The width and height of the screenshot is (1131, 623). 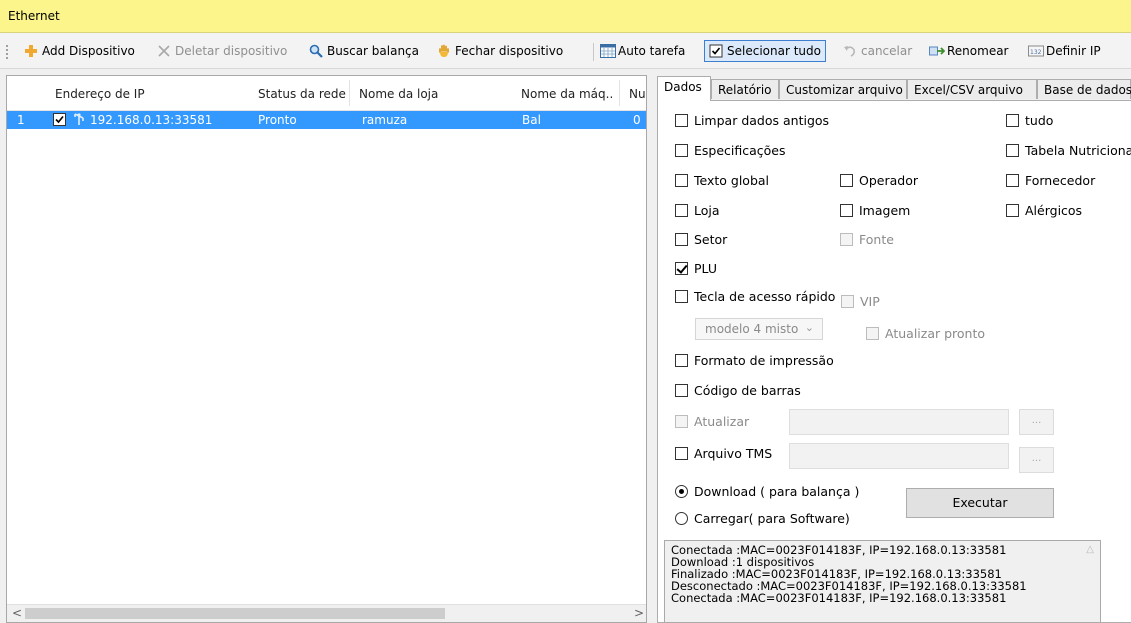 What do you see at coordinates (385, 120) in the screenshot?
I see `row-store: ramuza` at bounding box center [385, 120].